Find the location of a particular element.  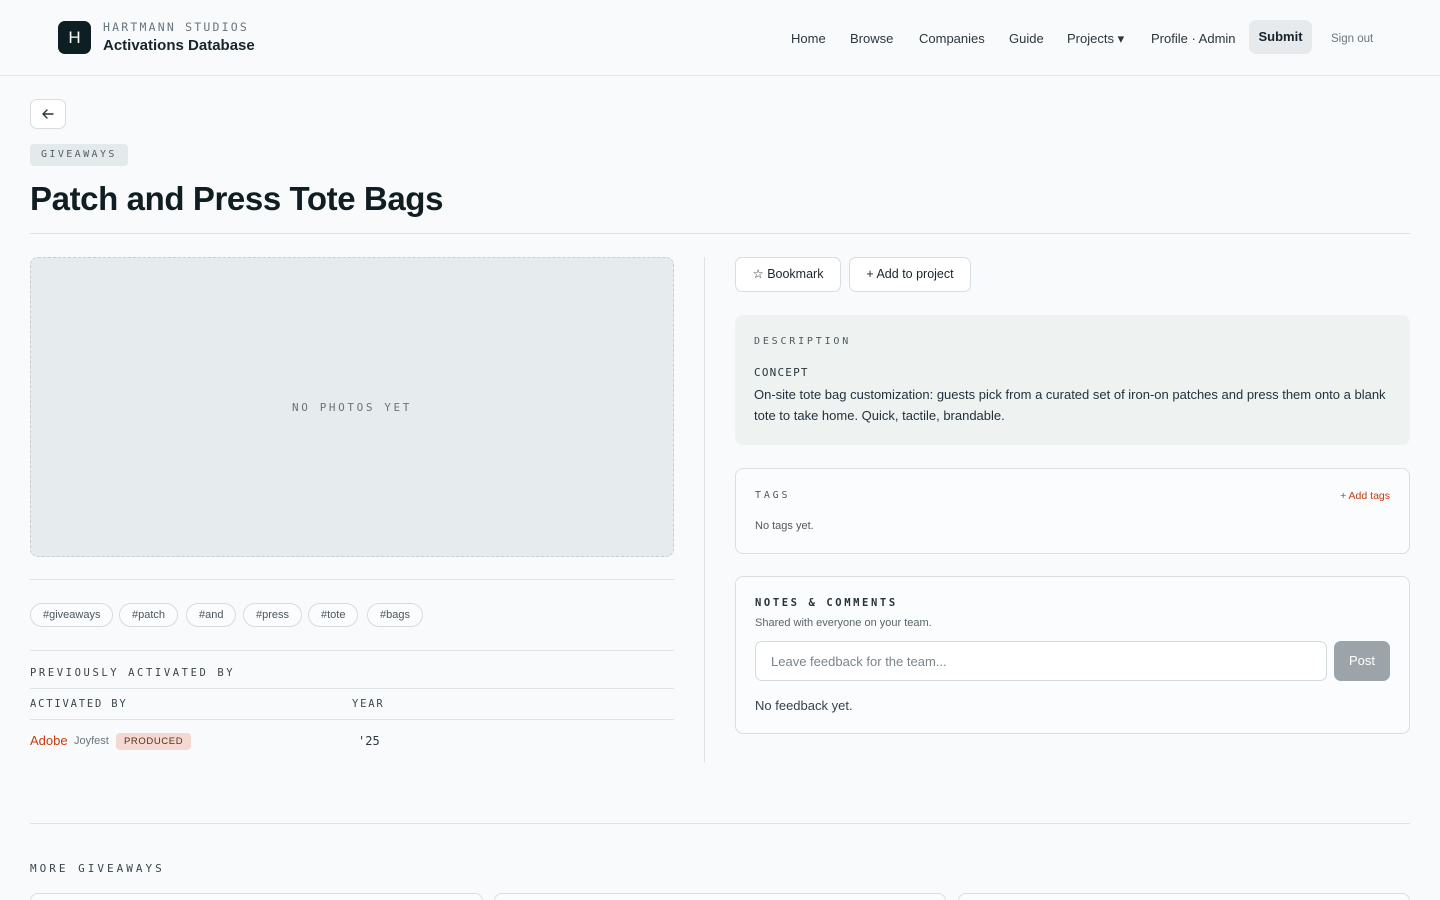

feedback-input is located at coordinates (1041, 661).